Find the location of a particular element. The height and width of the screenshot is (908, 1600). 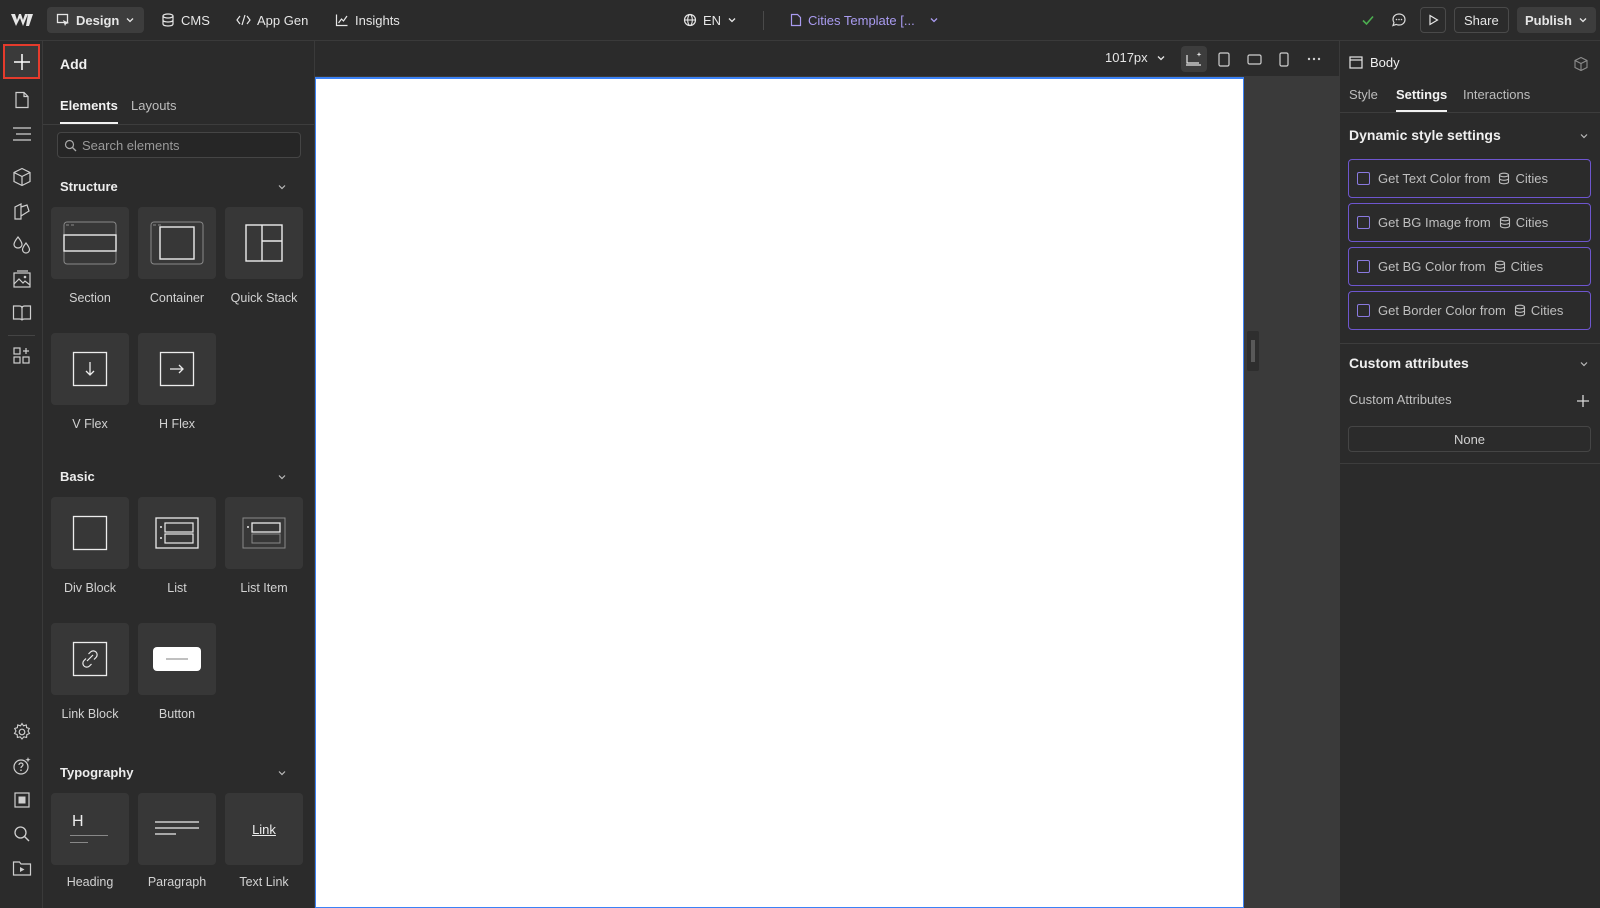

dynamic-option-source: Cities is located at coordinates (1531, 178).